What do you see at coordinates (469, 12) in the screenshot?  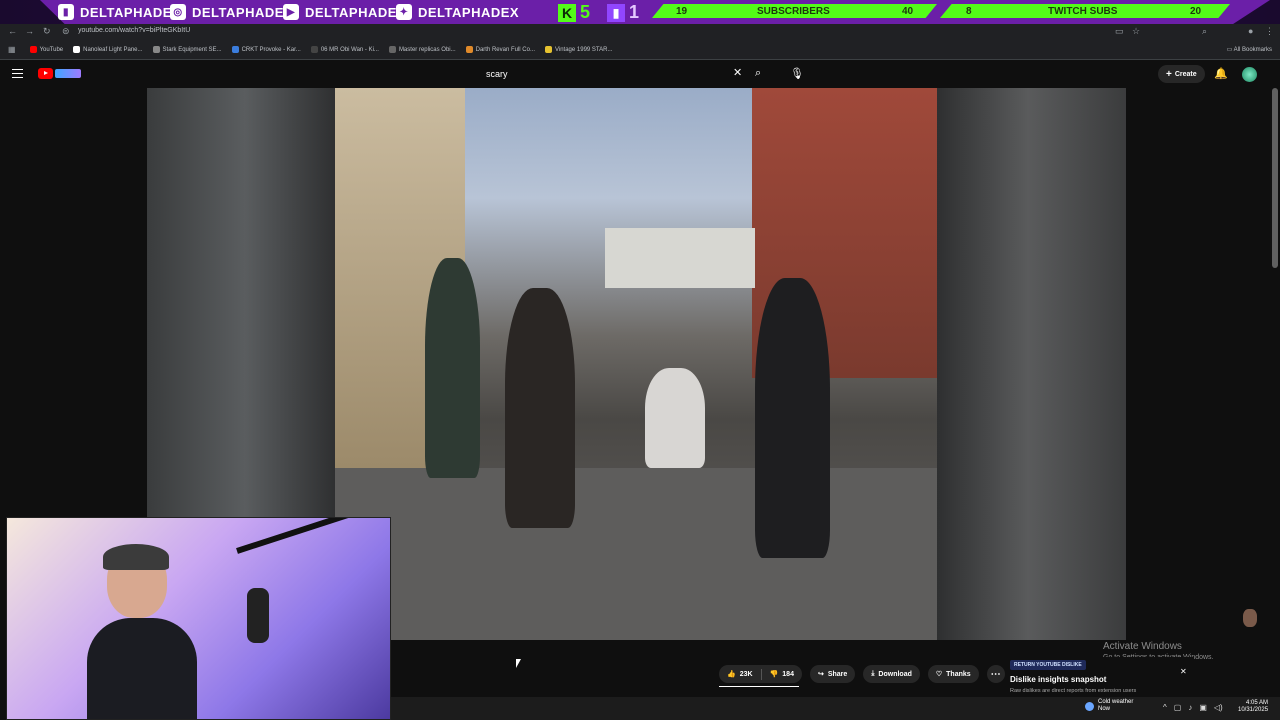 I see `social-handle: DELTAPHADEX` at bounding box center [469, 12].